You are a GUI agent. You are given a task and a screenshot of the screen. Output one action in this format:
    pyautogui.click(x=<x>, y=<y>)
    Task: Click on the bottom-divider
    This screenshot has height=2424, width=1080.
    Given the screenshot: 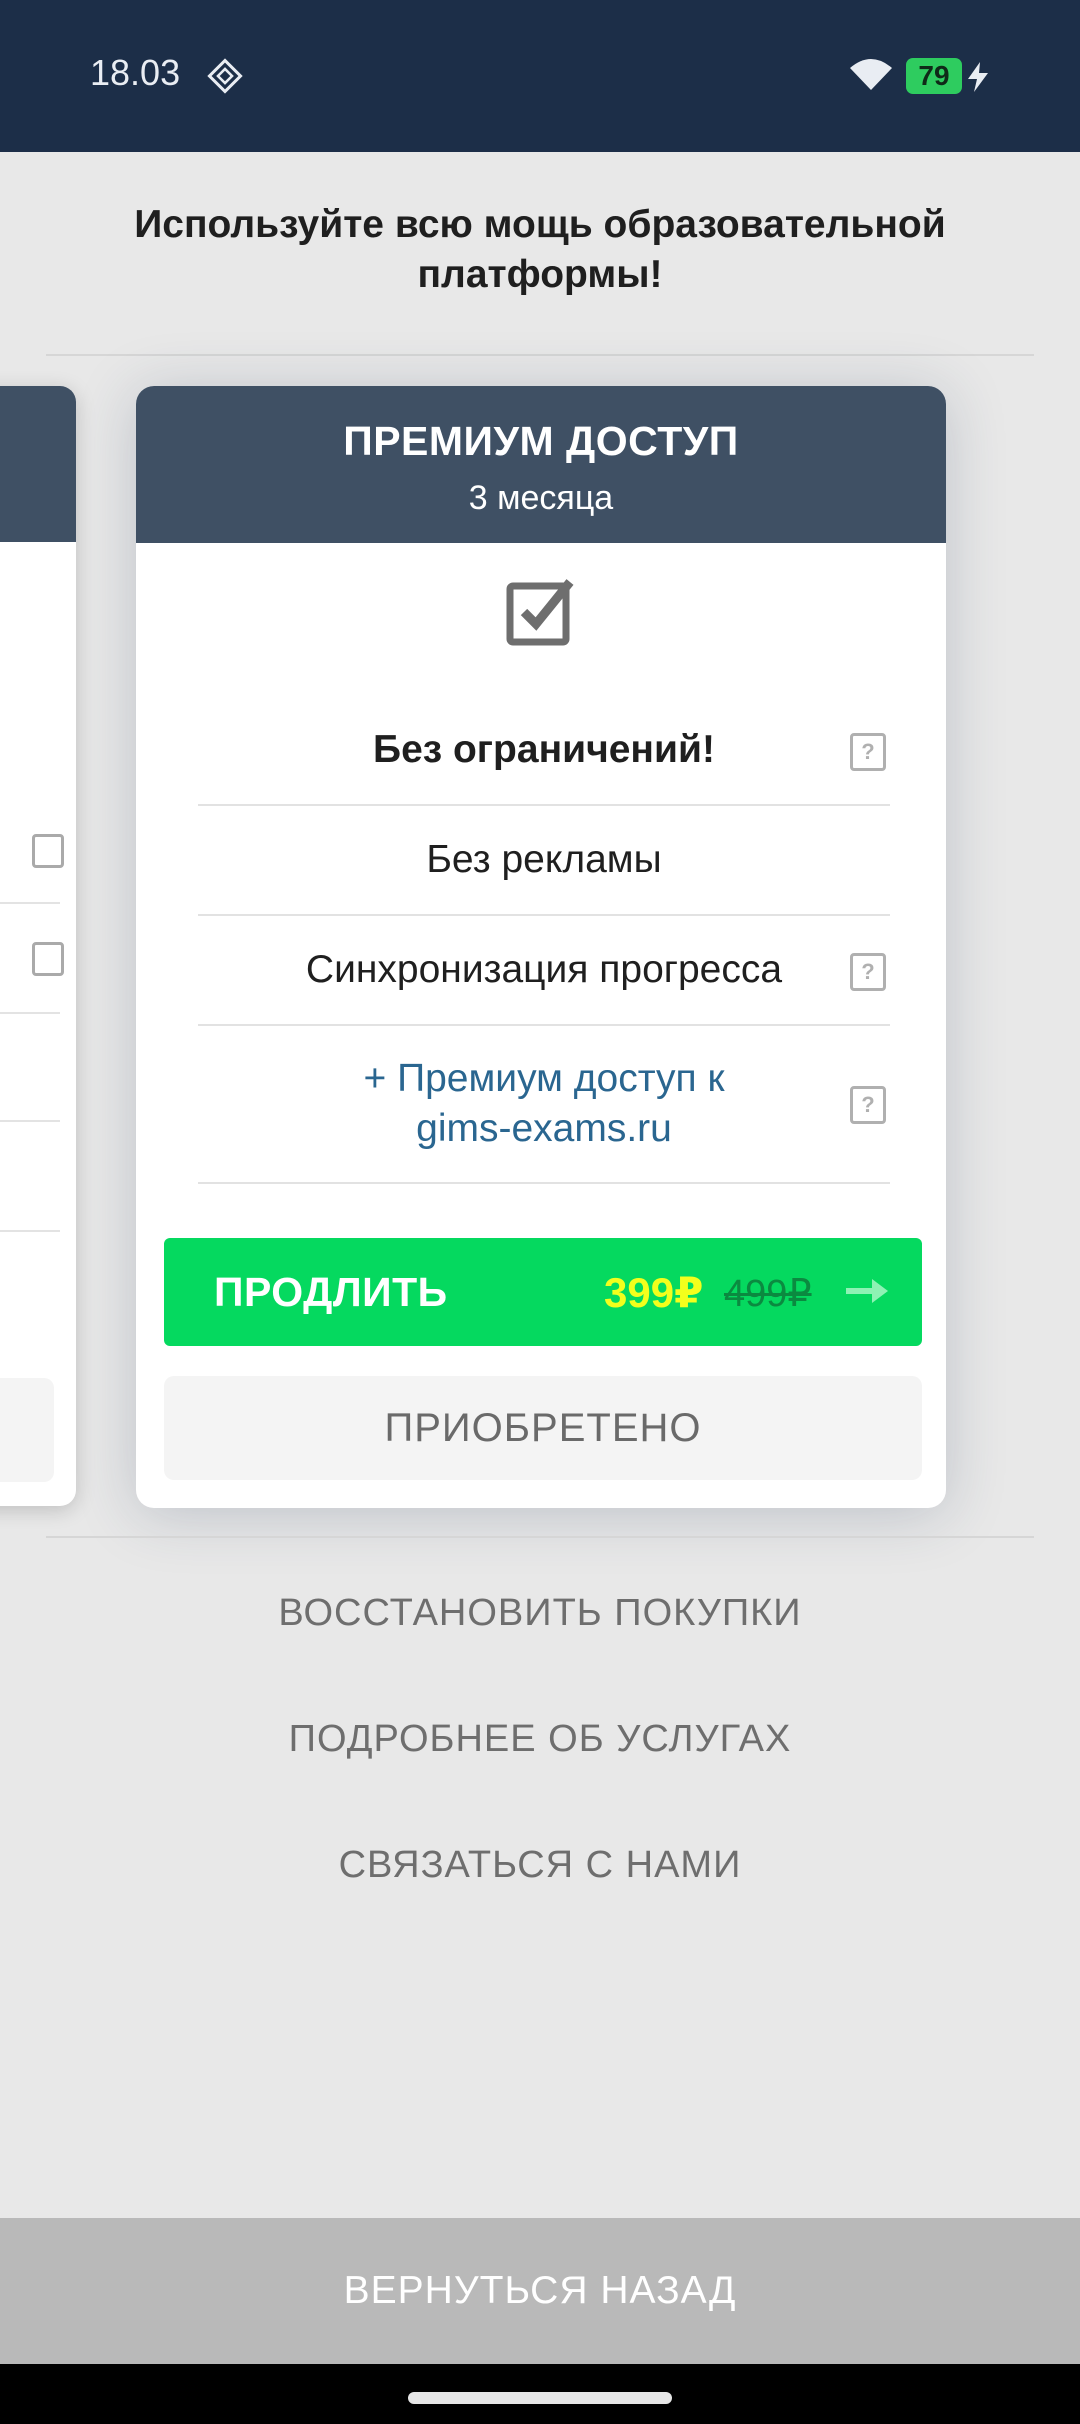 What is the action you would take?
    pyautogui.click(x=540, y=1537)
    